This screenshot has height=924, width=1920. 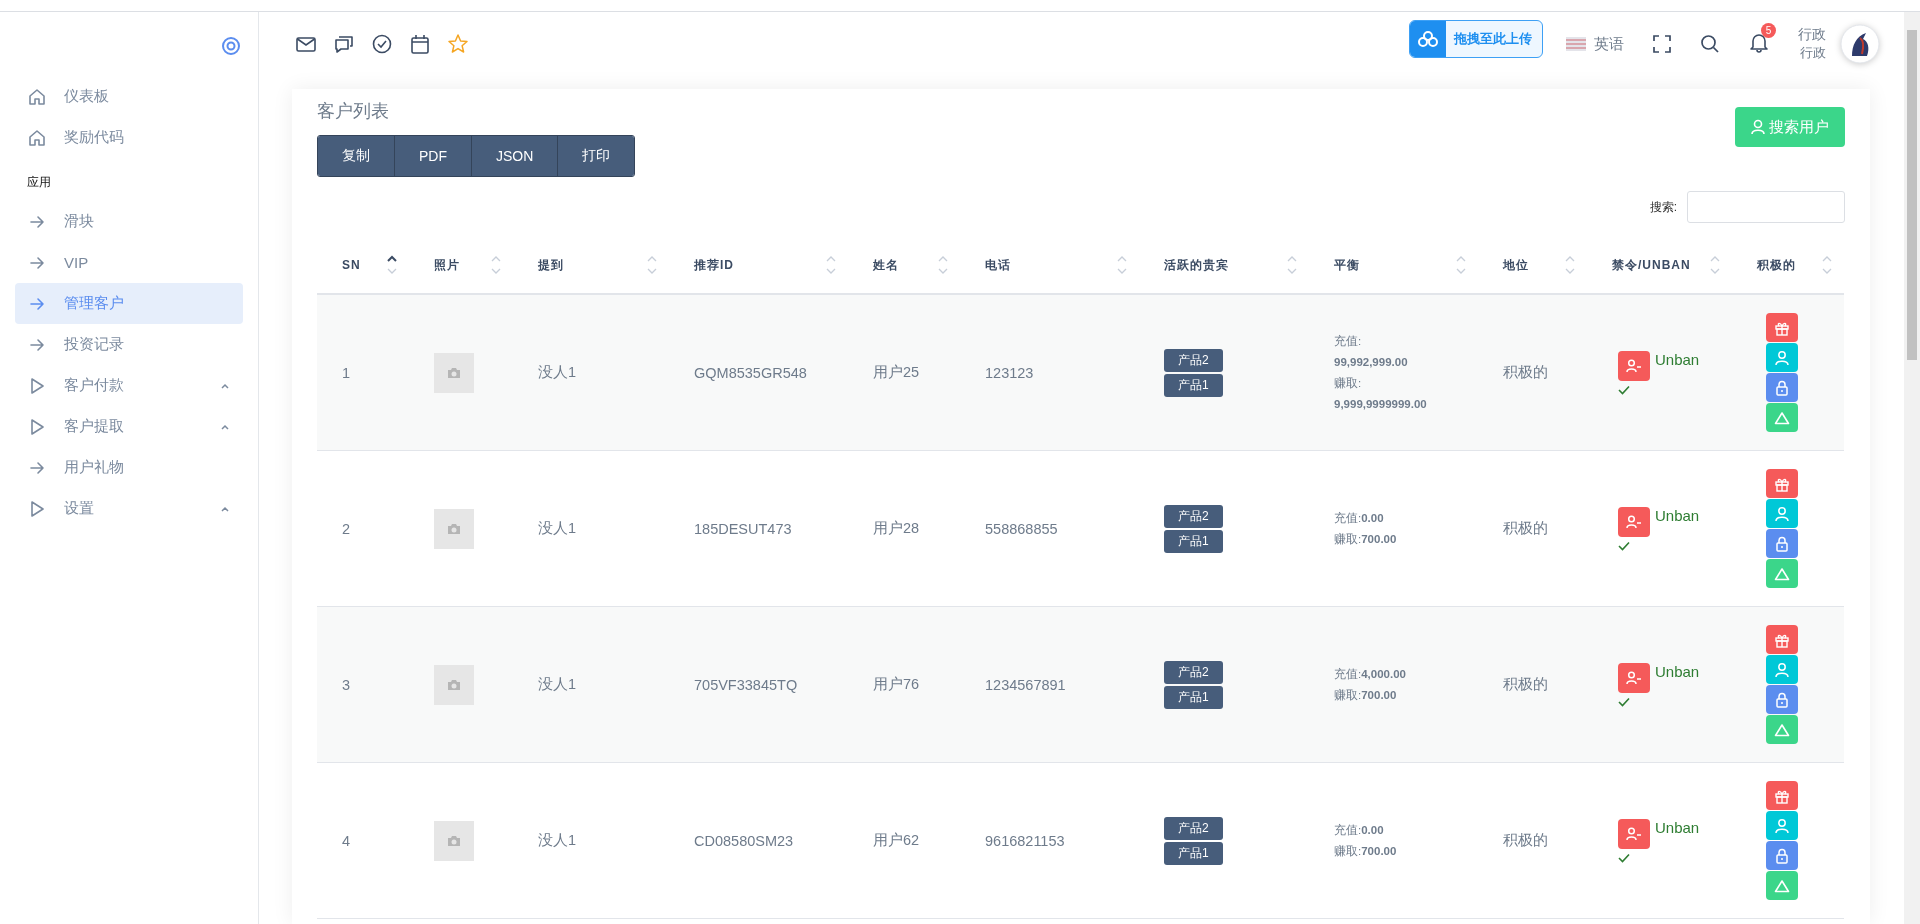 I want to click on star-icon, so click(x=458, y=44).